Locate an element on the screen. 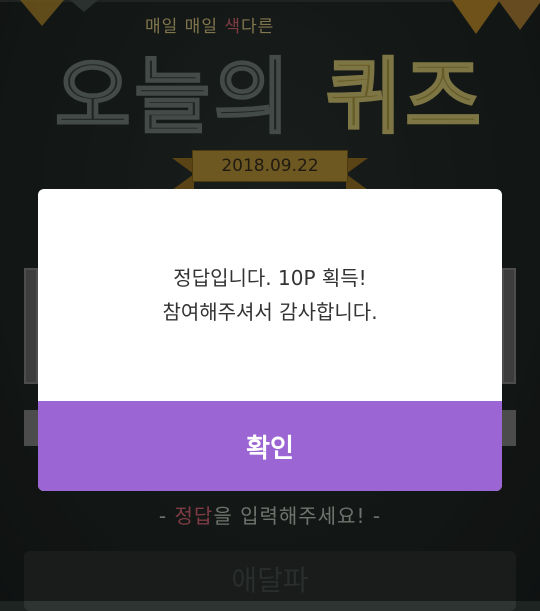 This screenshot has height=611, width=540. dialog-message-line1: 정답입니다. 10P 획득! is located at coordinates (270, 278).